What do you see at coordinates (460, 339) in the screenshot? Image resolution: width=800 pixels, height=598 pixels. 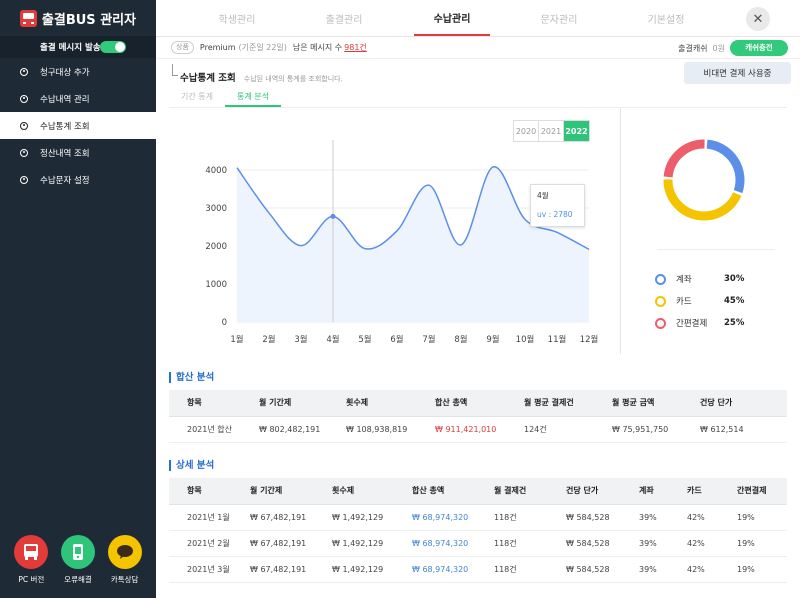 I see `x-tick-label: 8월` at bounding box center [460, 339].